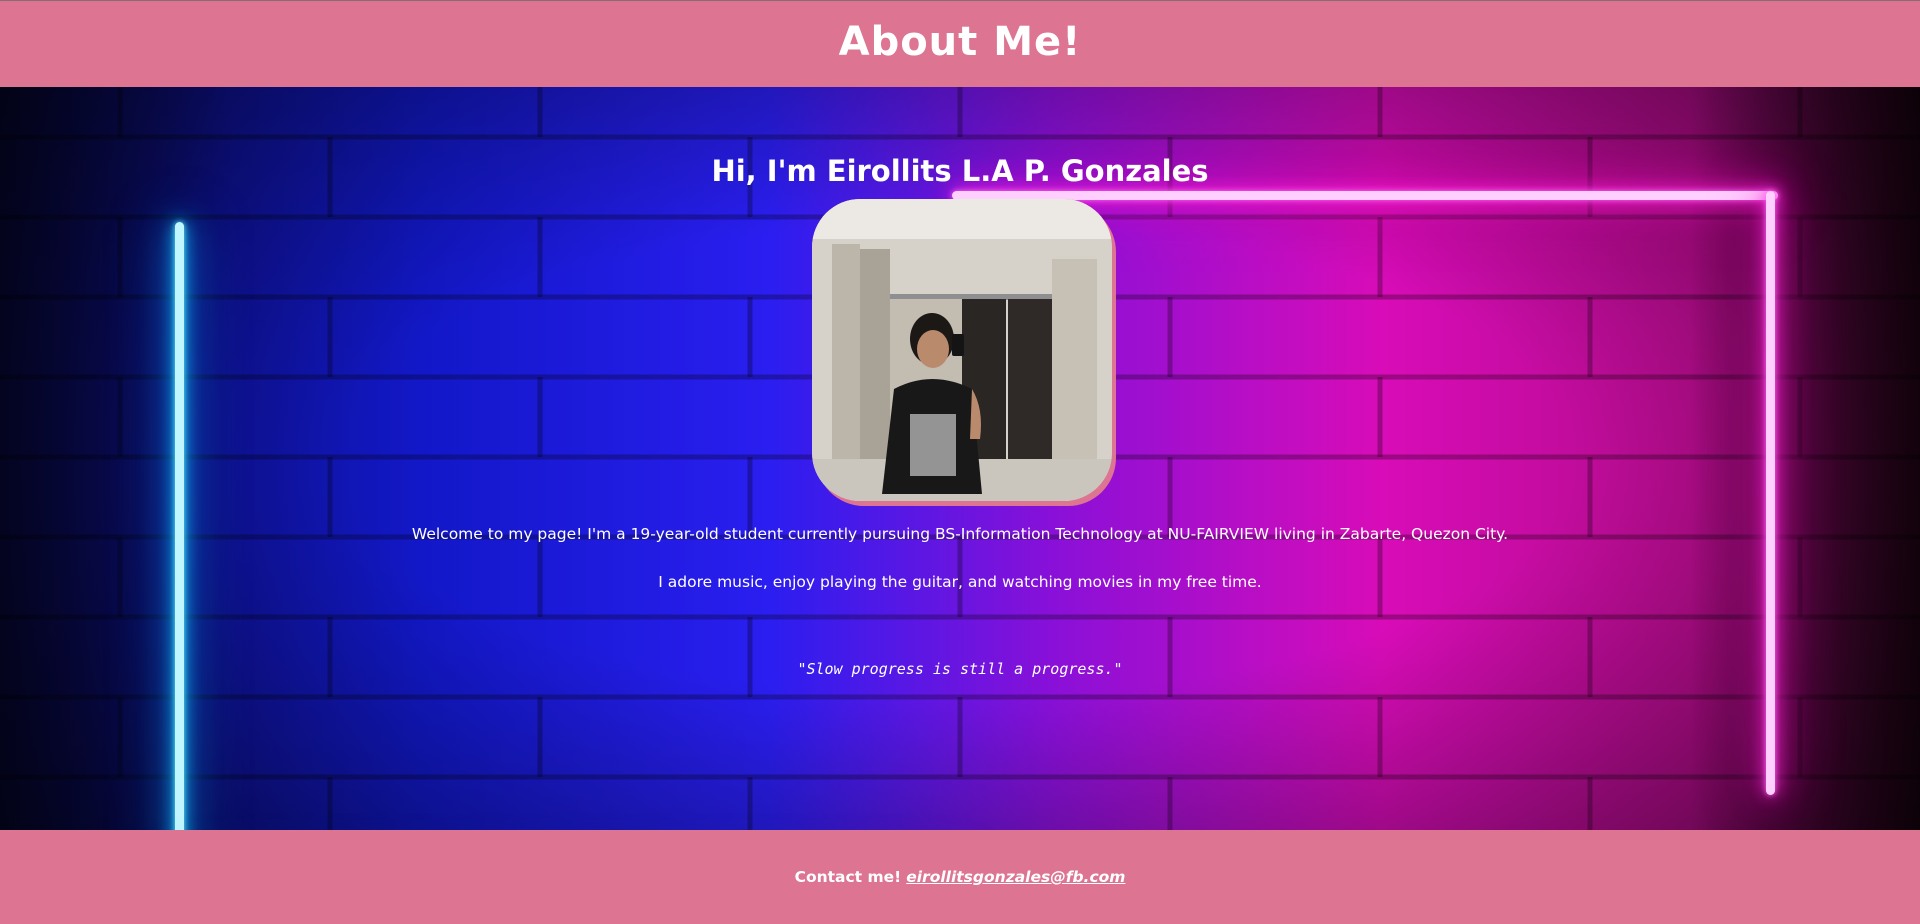 Image resolution: width=1920 pixels, height=924 pixels. I want to click on page-footer: Contact me! eirollitsgonzales@fb.com, so click(960, 877).